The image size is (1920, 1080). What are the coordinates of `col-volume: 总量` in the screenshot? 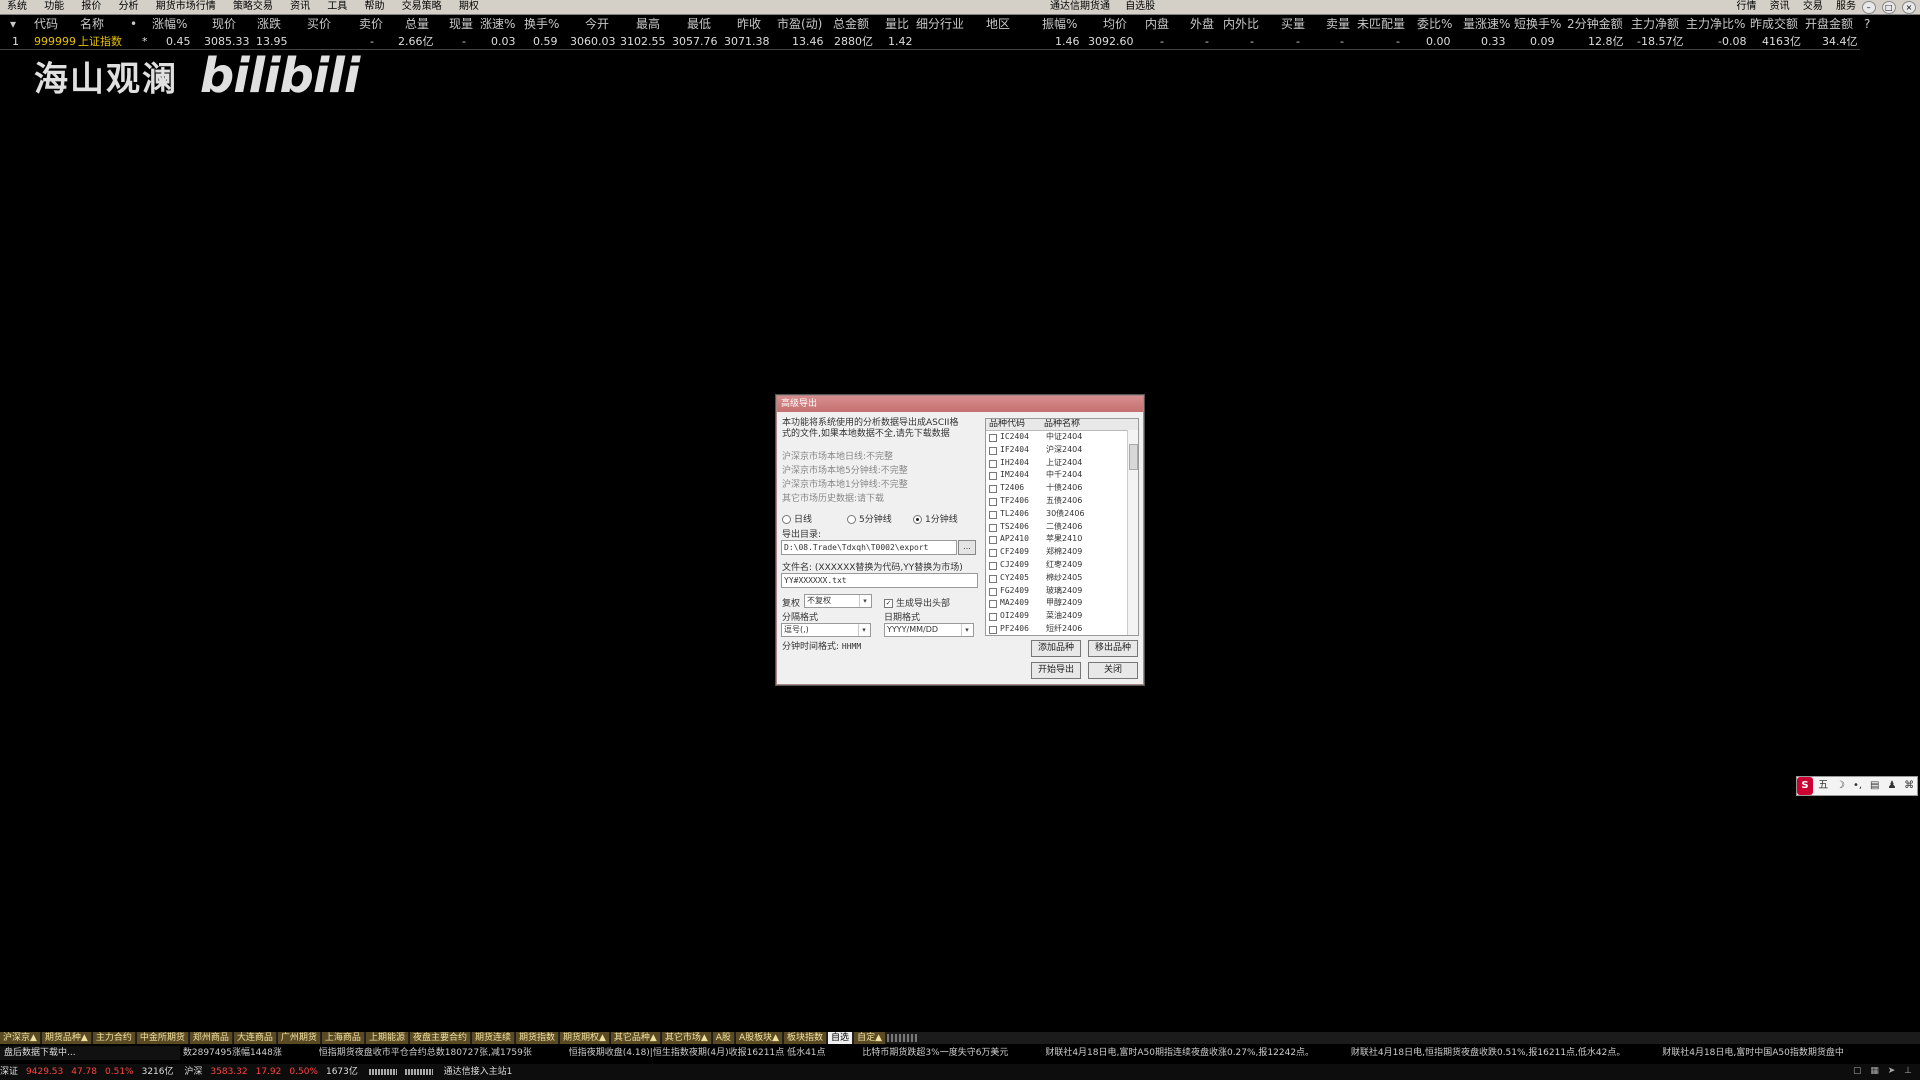 It's located at (417, 24).